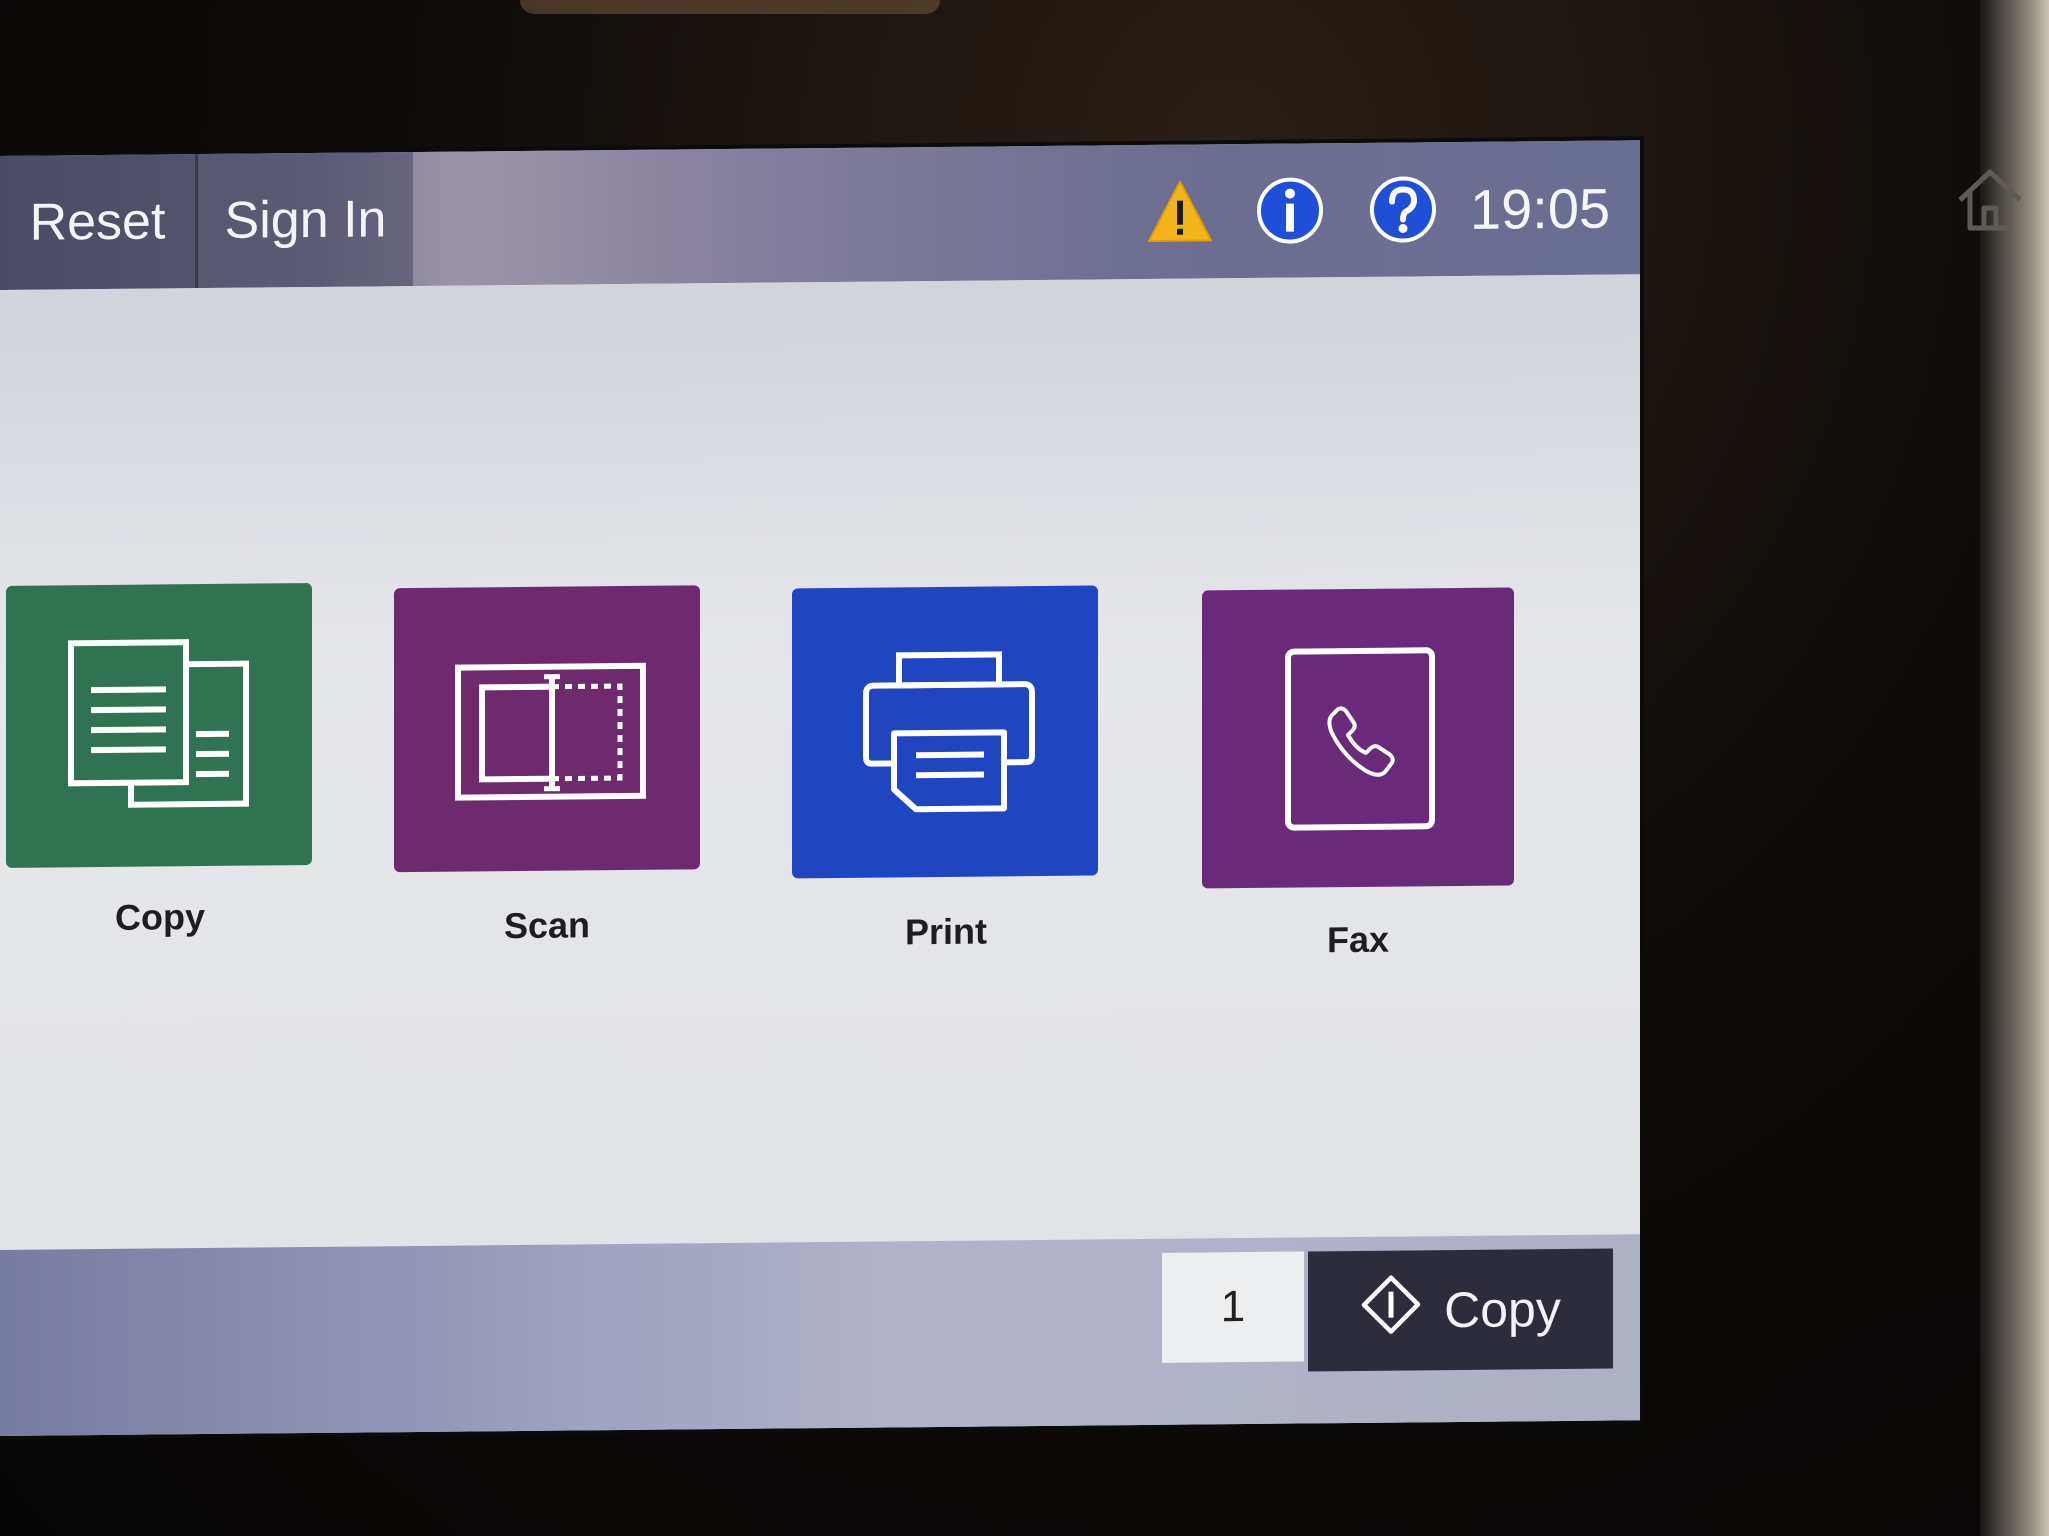  I want to click on app-tile-scan: Scan, so click(547, 786).